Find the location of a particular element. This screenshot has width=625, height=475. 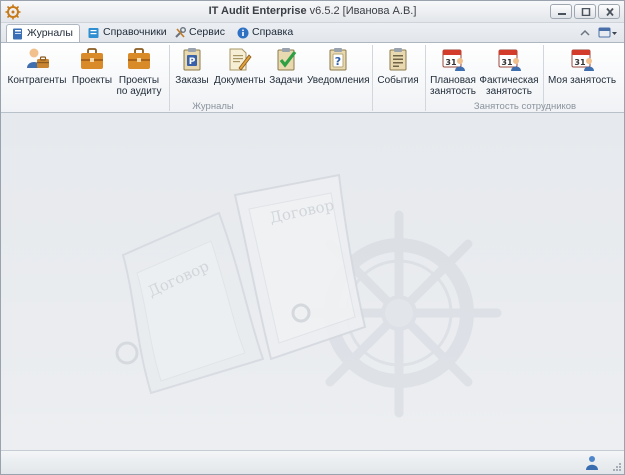

notifications-button: ? Уведомления is located at coordinates (338, 72).